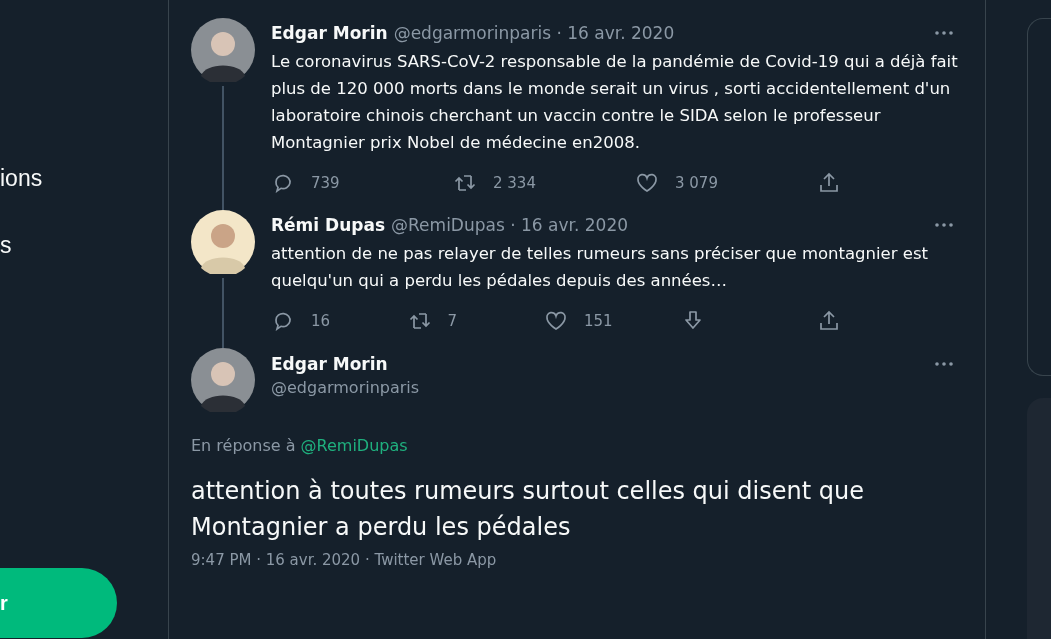  Describe the element at coordinates (344, 560) in the screenshot. I see `tweet-meta: 9:47 PM · 16 avr. 2020 · Twitter Web App` at that location.